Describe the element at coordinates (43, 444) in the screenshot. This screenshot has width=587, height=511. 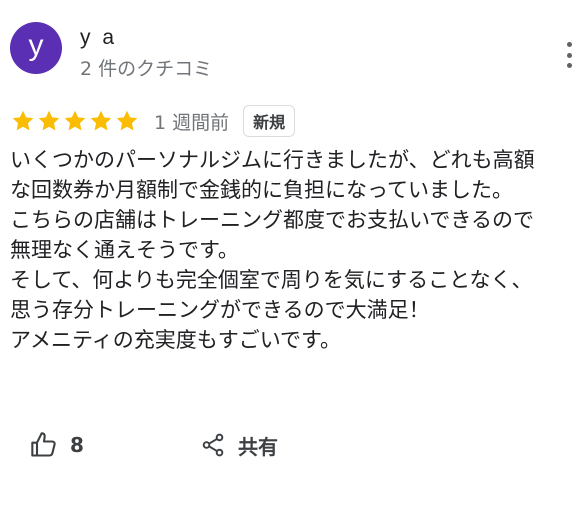
I see `thumbs-up-icon` at that location.